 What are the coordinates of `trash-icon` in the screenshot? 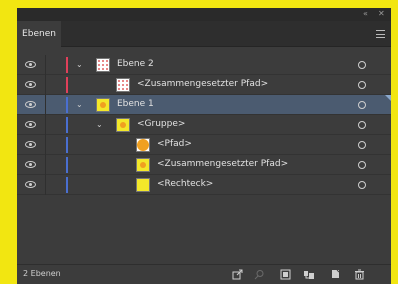 It's located at (359, 275).